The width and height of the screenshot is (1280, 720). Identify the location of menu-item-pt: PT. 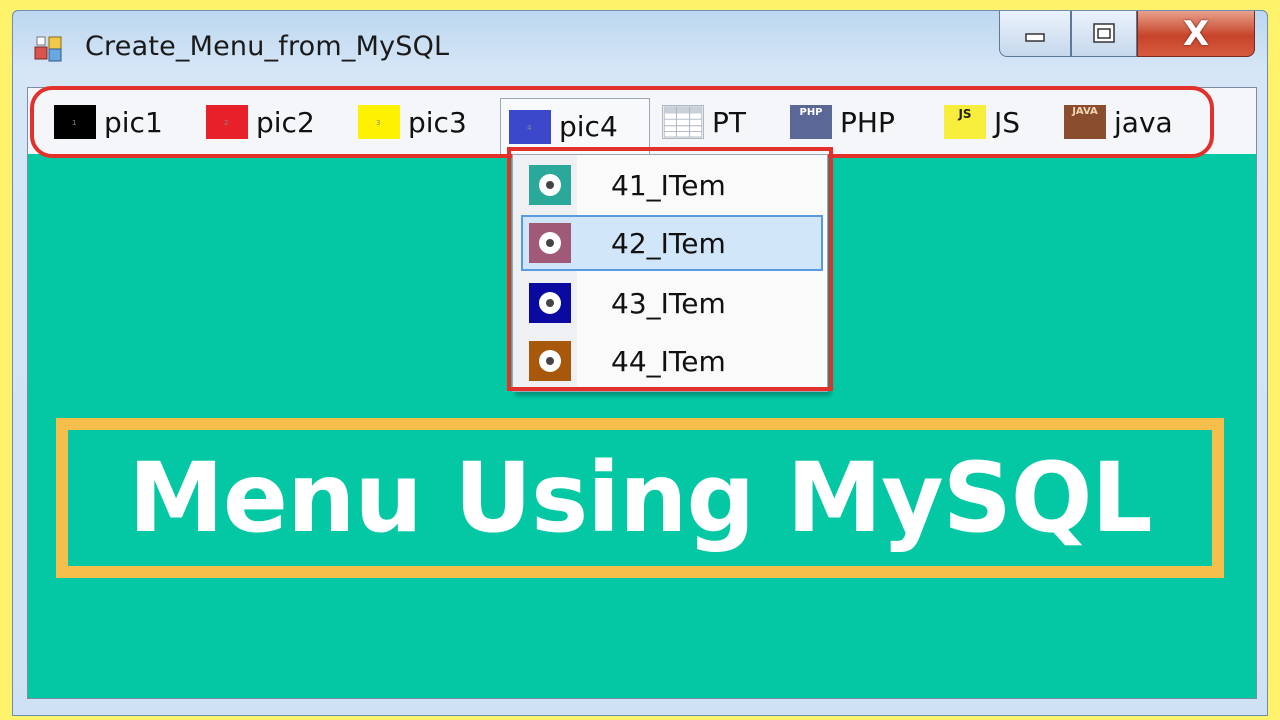
(704, 122).